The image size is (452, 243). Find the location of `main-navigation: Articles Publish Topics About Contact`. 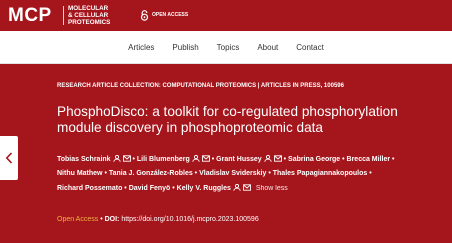

main-navigation: Articles Publish Topics About Contact is located at coordinates (226, 47).